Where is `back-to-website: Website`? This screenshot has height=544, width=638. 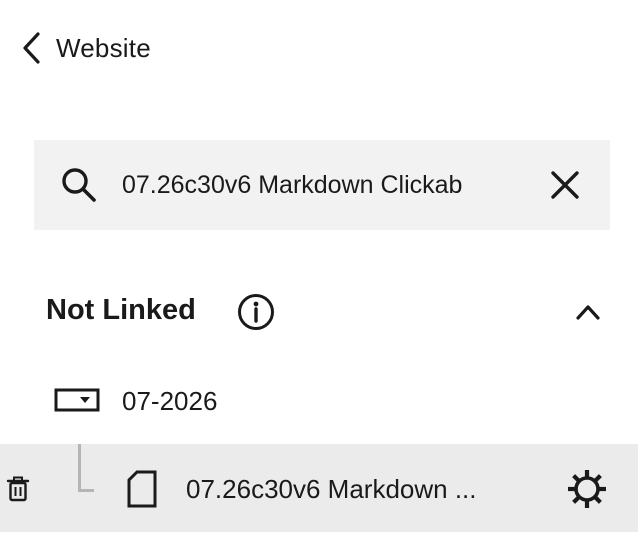
back-to-website: Website is located at coordinates (85, 48).